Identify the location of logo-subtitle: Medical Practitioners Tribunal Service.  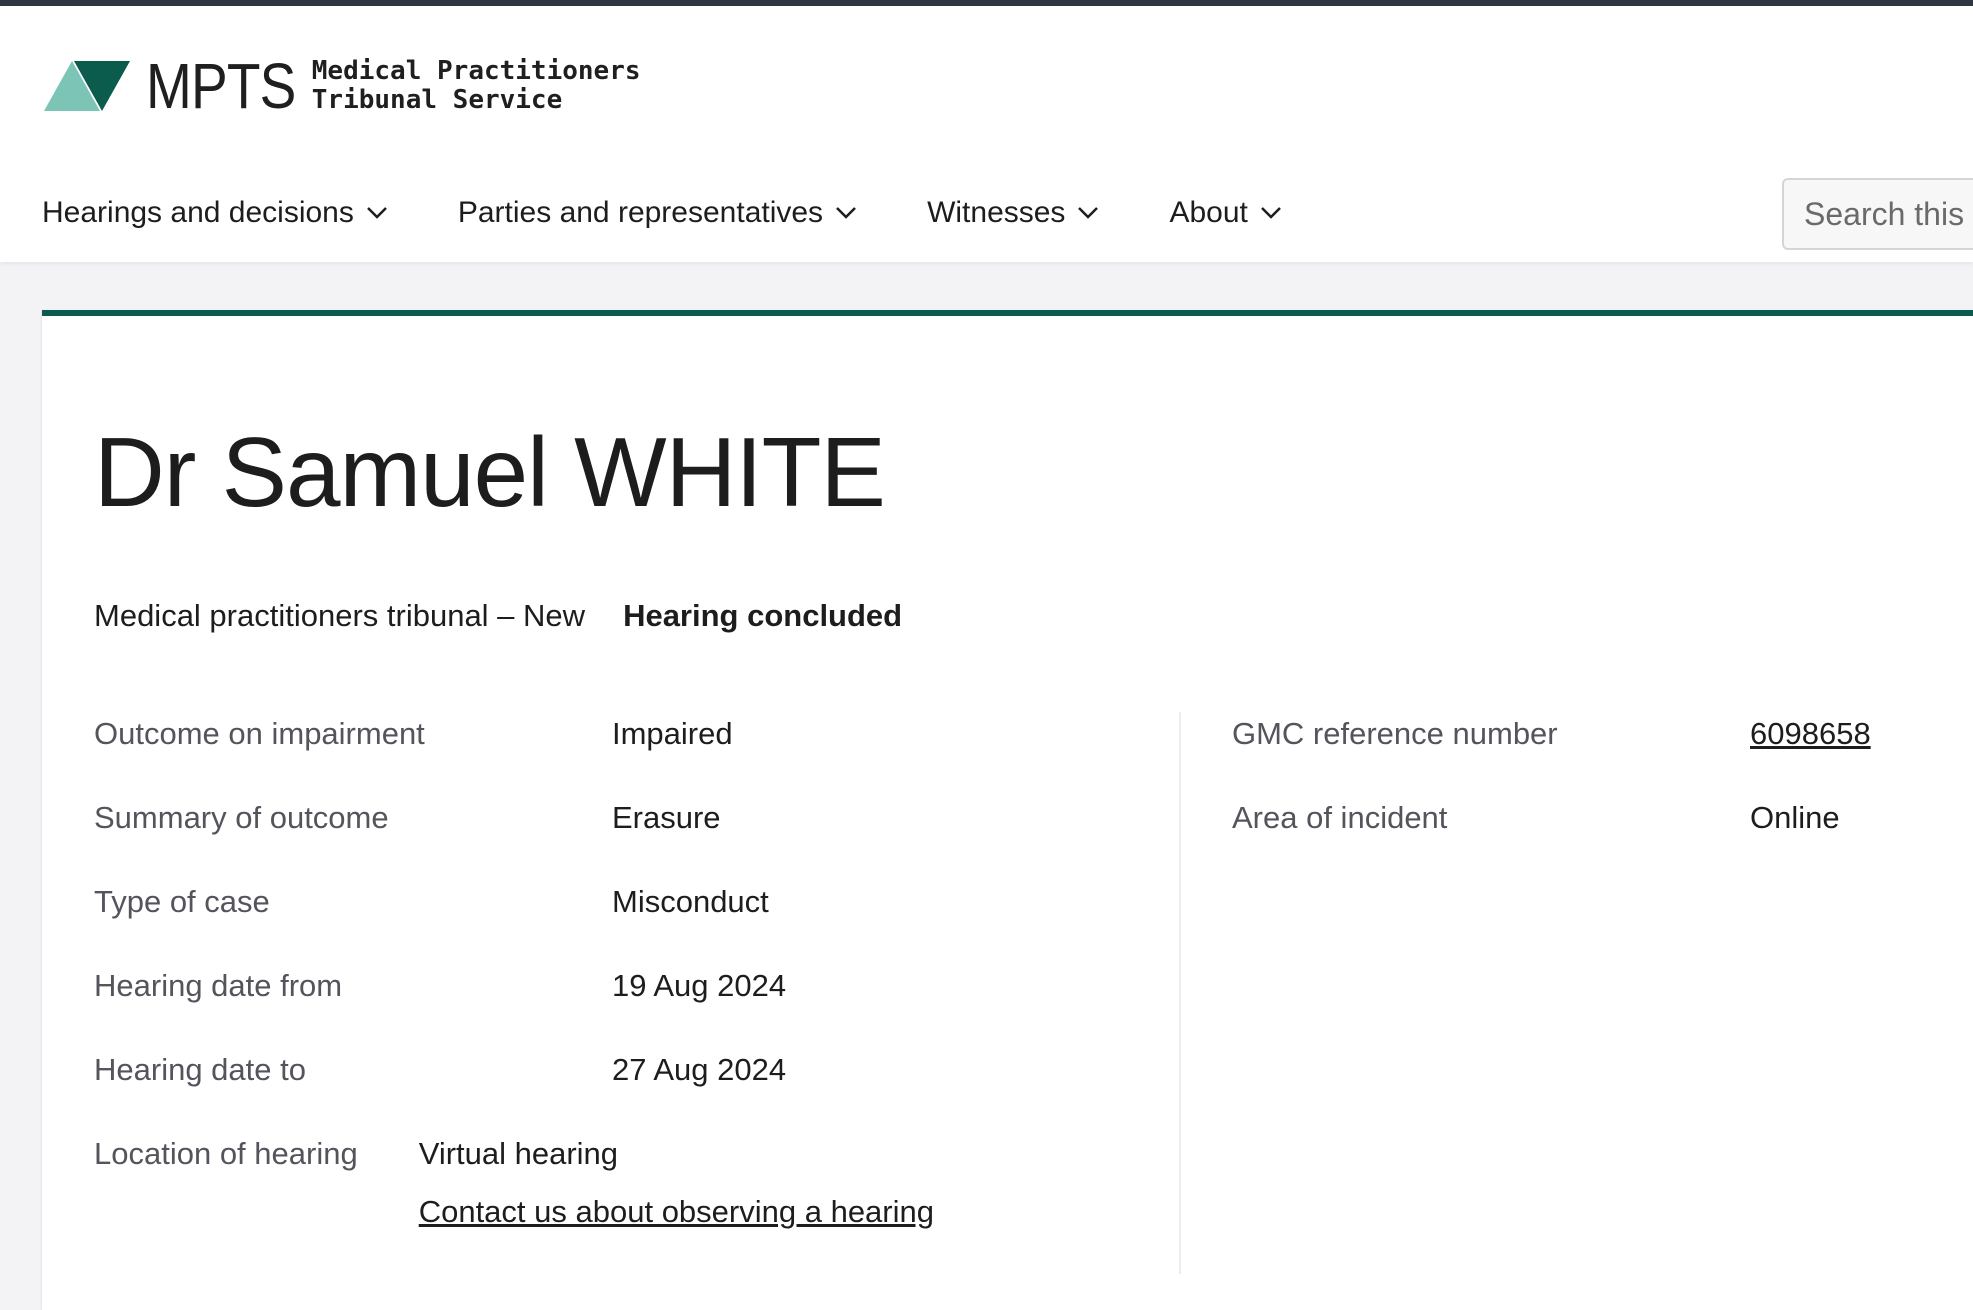
(476, 86).